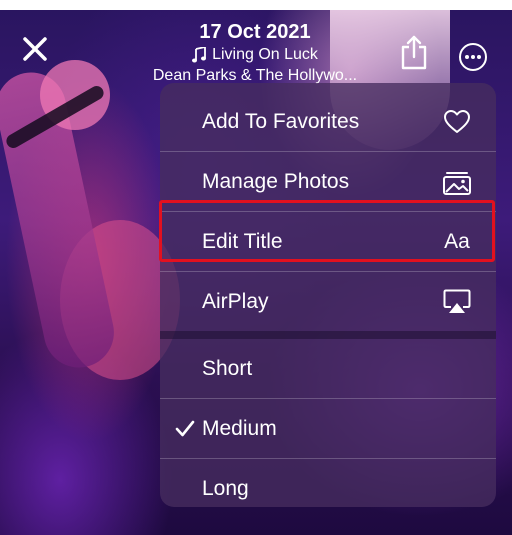 This screenshot has width=512, height=535. What do you see at coordinates (328, 428) in the screenshot?
I see `menu-item-duration-medium: Medium` at bounding box center [328, 428].